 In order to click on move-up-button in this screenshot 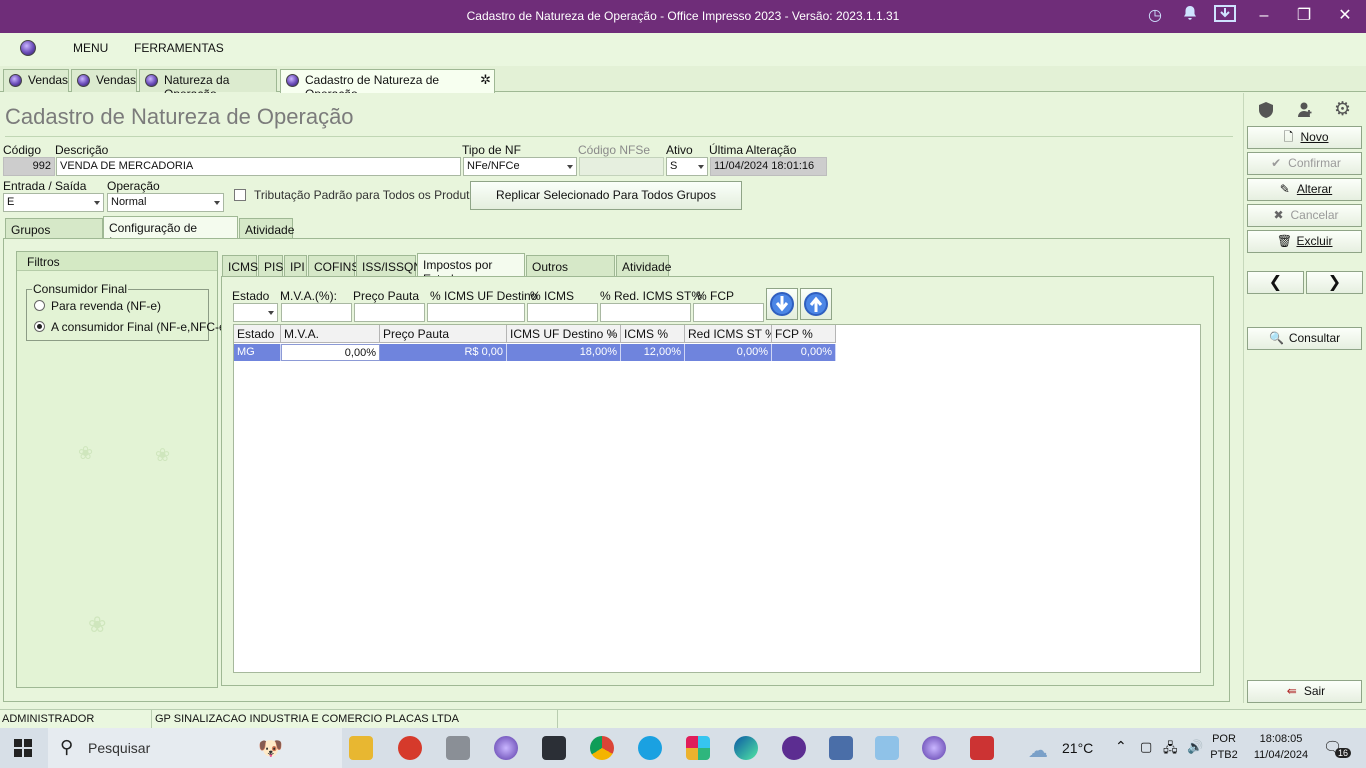, I will do `click(816, 304)`.